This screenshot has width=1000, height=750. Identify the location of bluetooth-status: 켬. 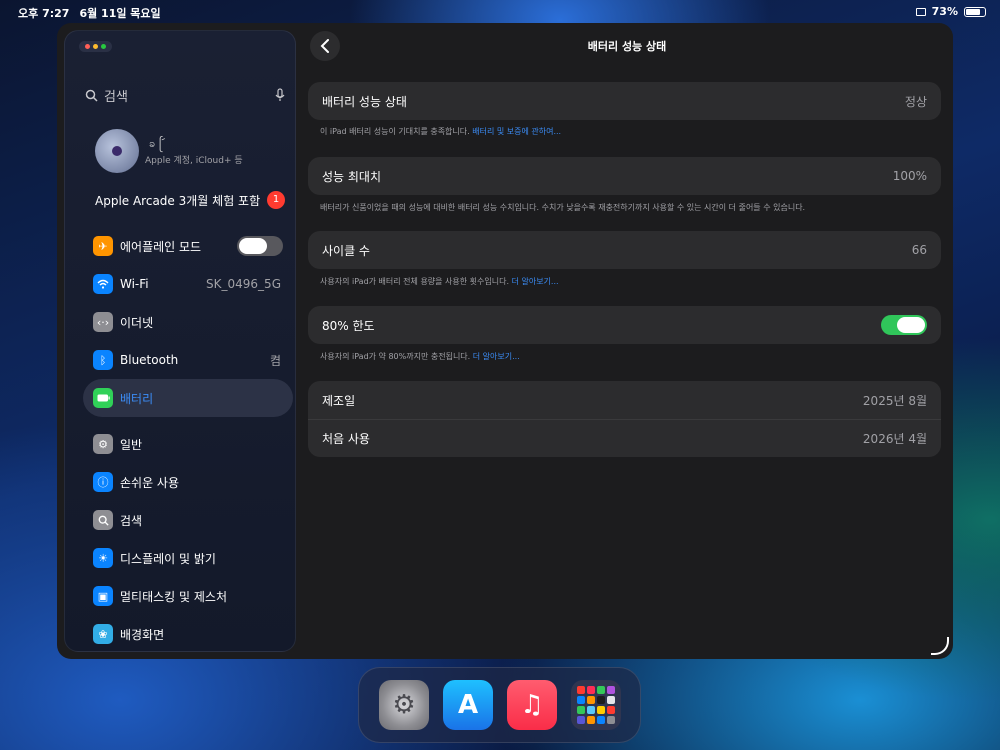
(275, 360).